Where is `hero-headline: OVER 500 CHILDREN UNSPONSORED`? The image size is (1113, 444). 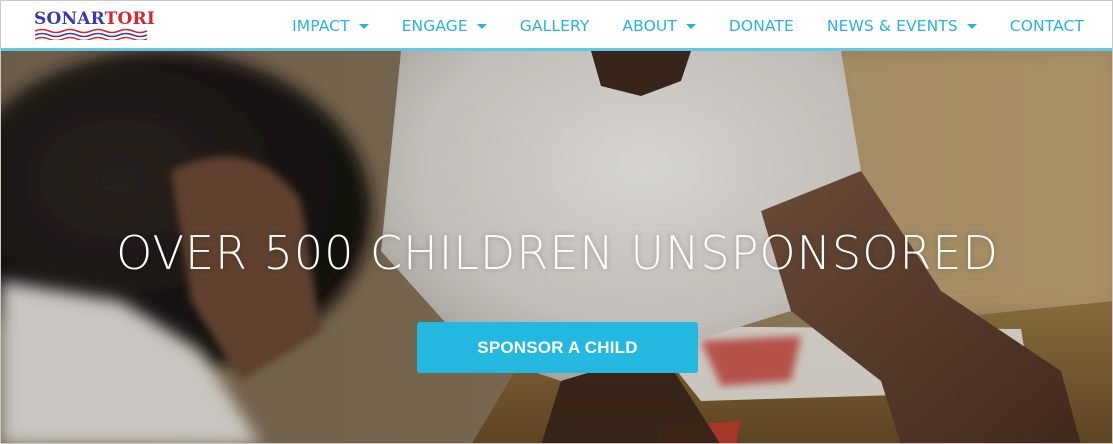 hero-headline: OVER 500 CHILDREN UNSPONSORED is located at coordinates (557, 253).